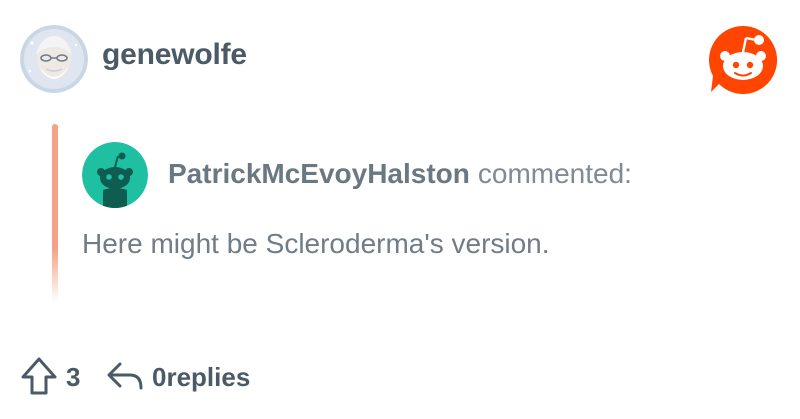 This screenshot has height=419, width=800. What do you see at coordinates (55, 213) in the screenshot?
I see `quote-bar` at bounding box center [55, 213].